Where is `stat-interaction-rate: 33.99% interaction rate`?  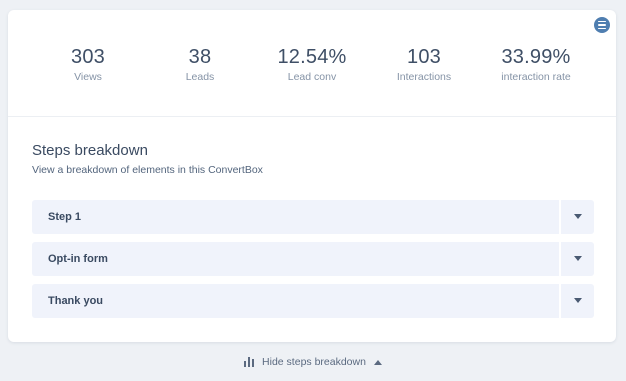
stat-interaction-rate: 33.99% interaction rate is located at coordinates (535, 64).